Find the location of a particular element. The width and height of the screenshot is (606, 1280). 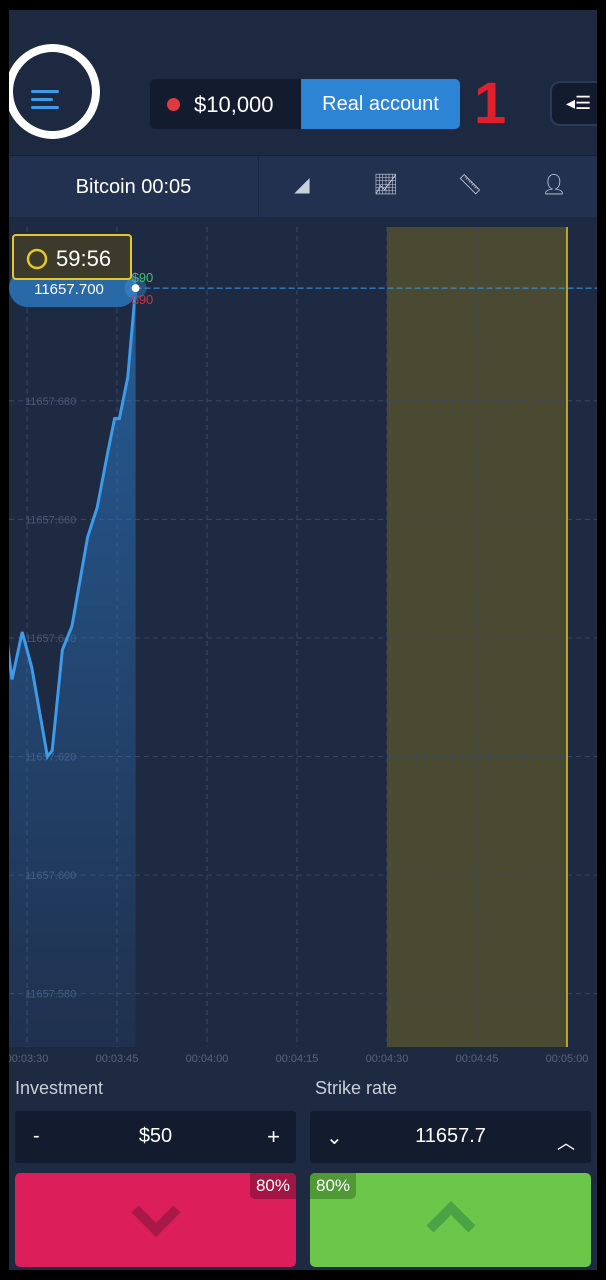

payout-up: $90 is located at coordinates (143, 277).